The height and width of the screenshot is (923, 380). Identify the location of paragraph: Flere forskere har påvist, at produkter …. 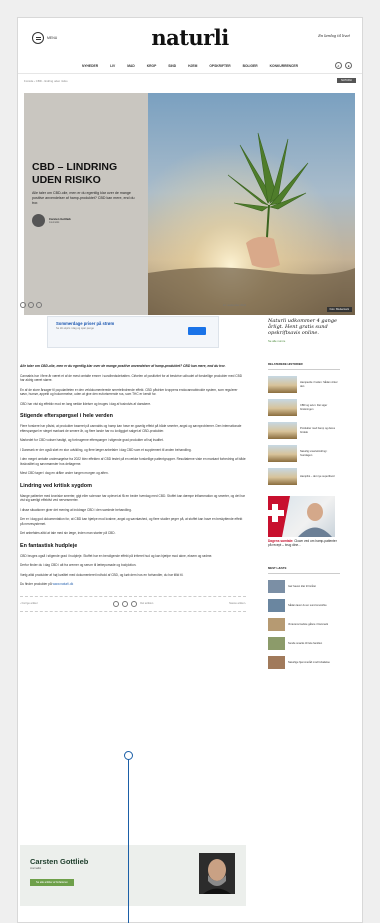
(131, 428).